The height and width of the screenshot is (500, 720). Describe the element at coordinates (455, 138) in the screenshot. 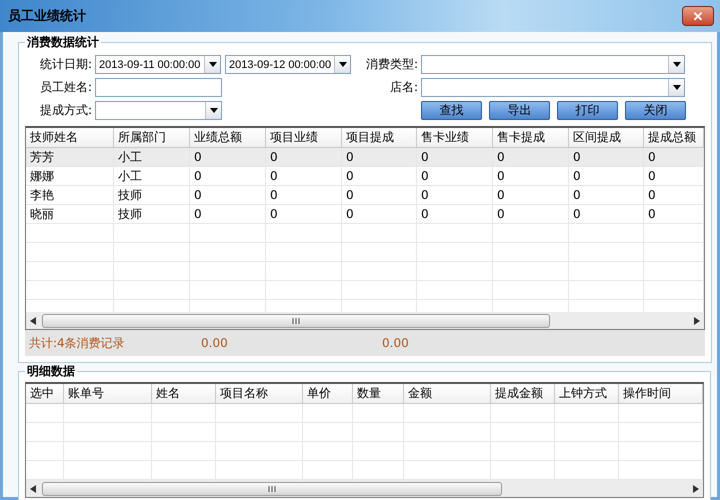

I see `column-header: 售卡业绩` at that location.